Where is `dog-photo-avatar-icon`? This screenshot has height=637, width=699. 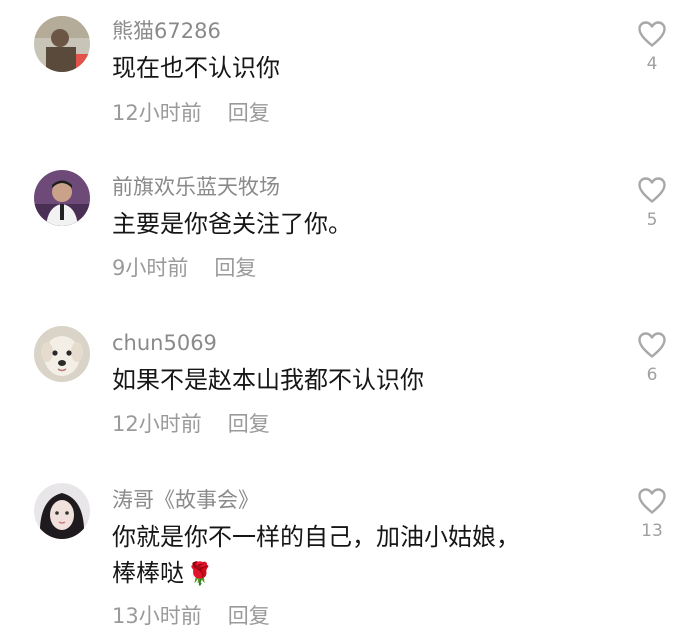 dog-photo-avatar-icon is located at coordinates (62, 354).